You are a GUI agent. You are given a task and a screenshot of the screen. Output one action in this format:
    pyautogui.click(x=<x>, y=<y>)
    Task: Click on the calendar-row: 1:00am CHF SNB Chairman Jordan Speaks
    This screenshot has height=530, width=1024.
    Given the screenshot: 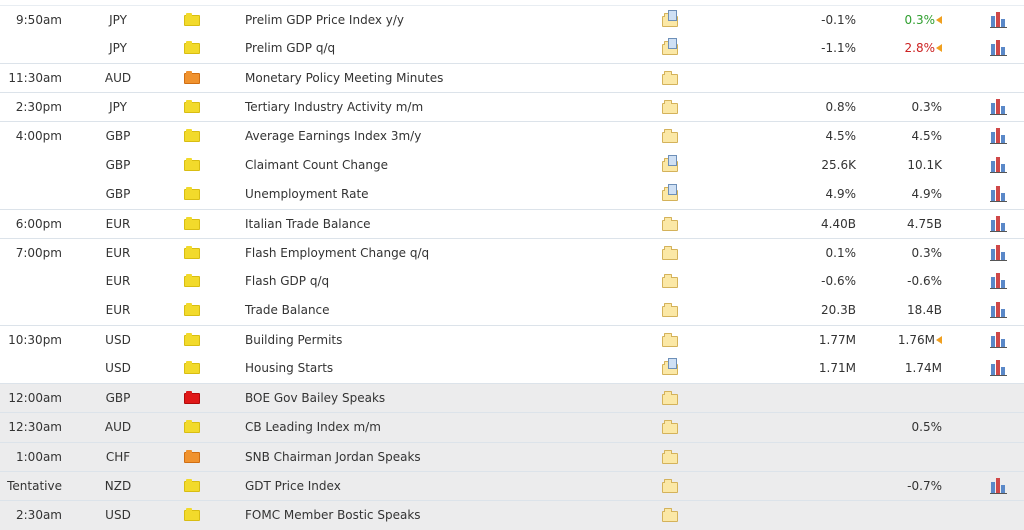 What is the action you would take?
    pyautogui.click(x=512, y=456)
    